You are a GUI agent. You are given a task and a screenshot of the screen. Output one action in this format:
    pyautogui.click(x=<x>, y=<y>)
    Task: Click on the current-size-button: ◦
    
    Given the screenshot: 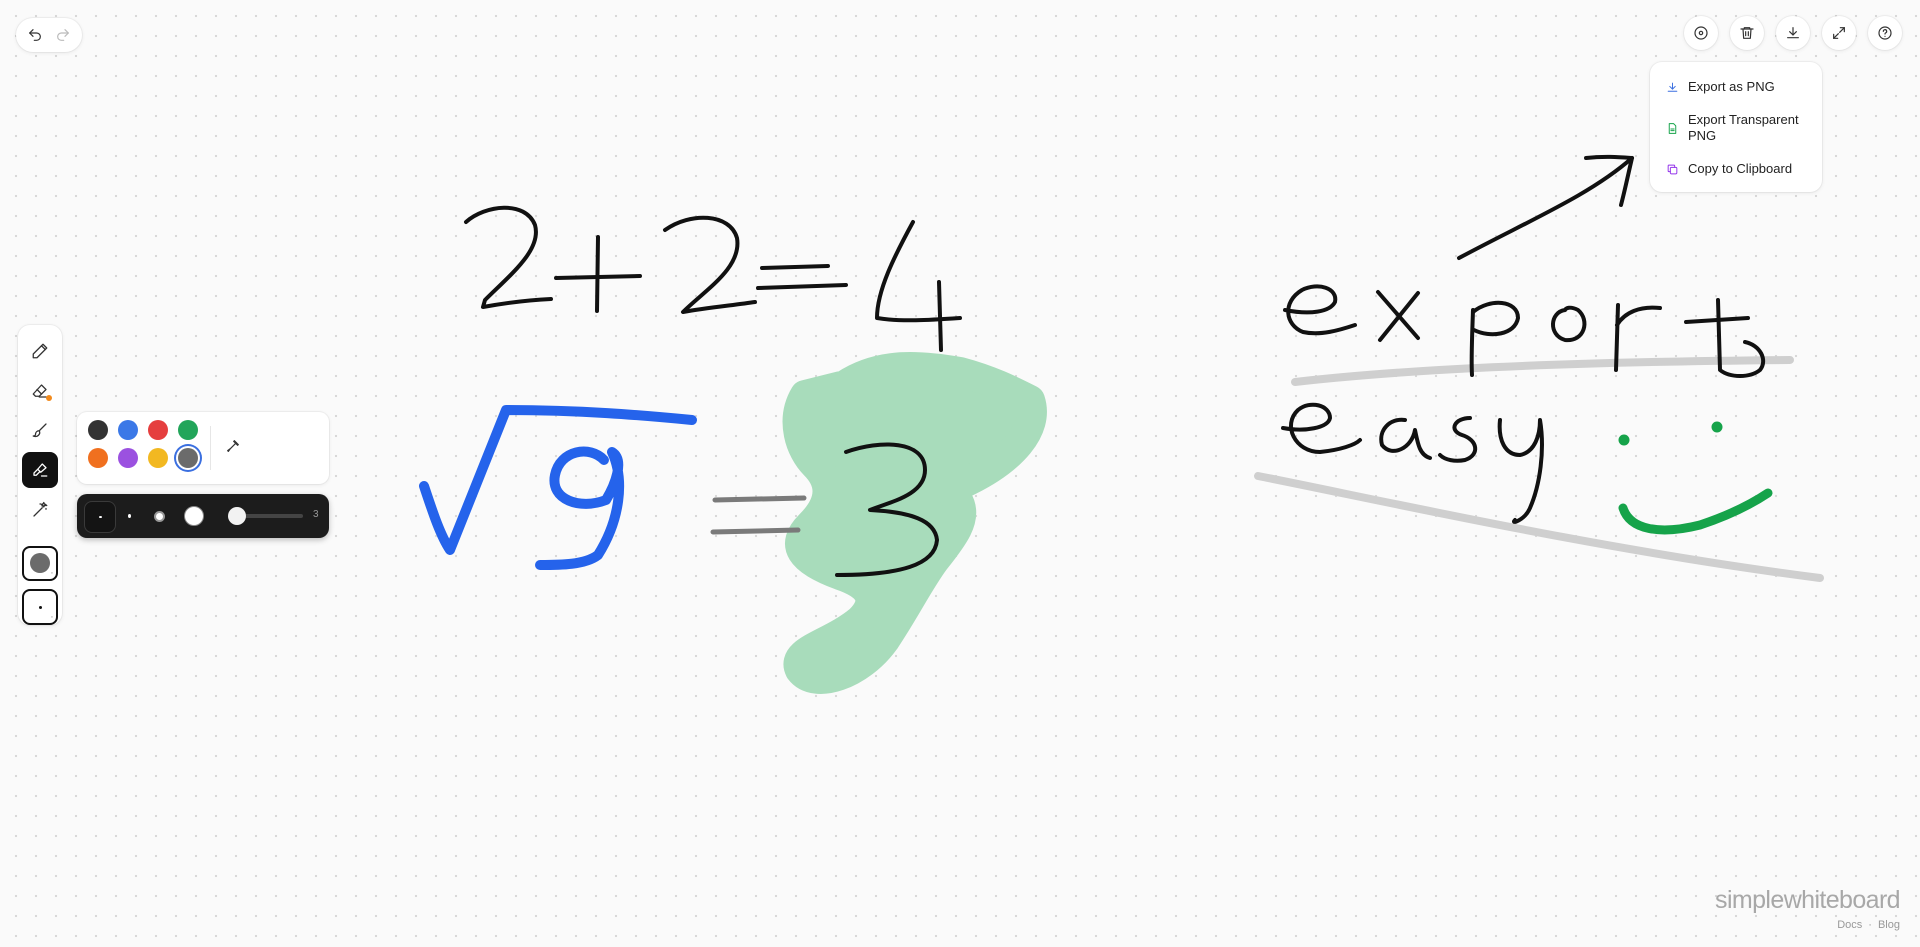 What is the action you would take?
    pyautogui.click(x=40, y=607)
    